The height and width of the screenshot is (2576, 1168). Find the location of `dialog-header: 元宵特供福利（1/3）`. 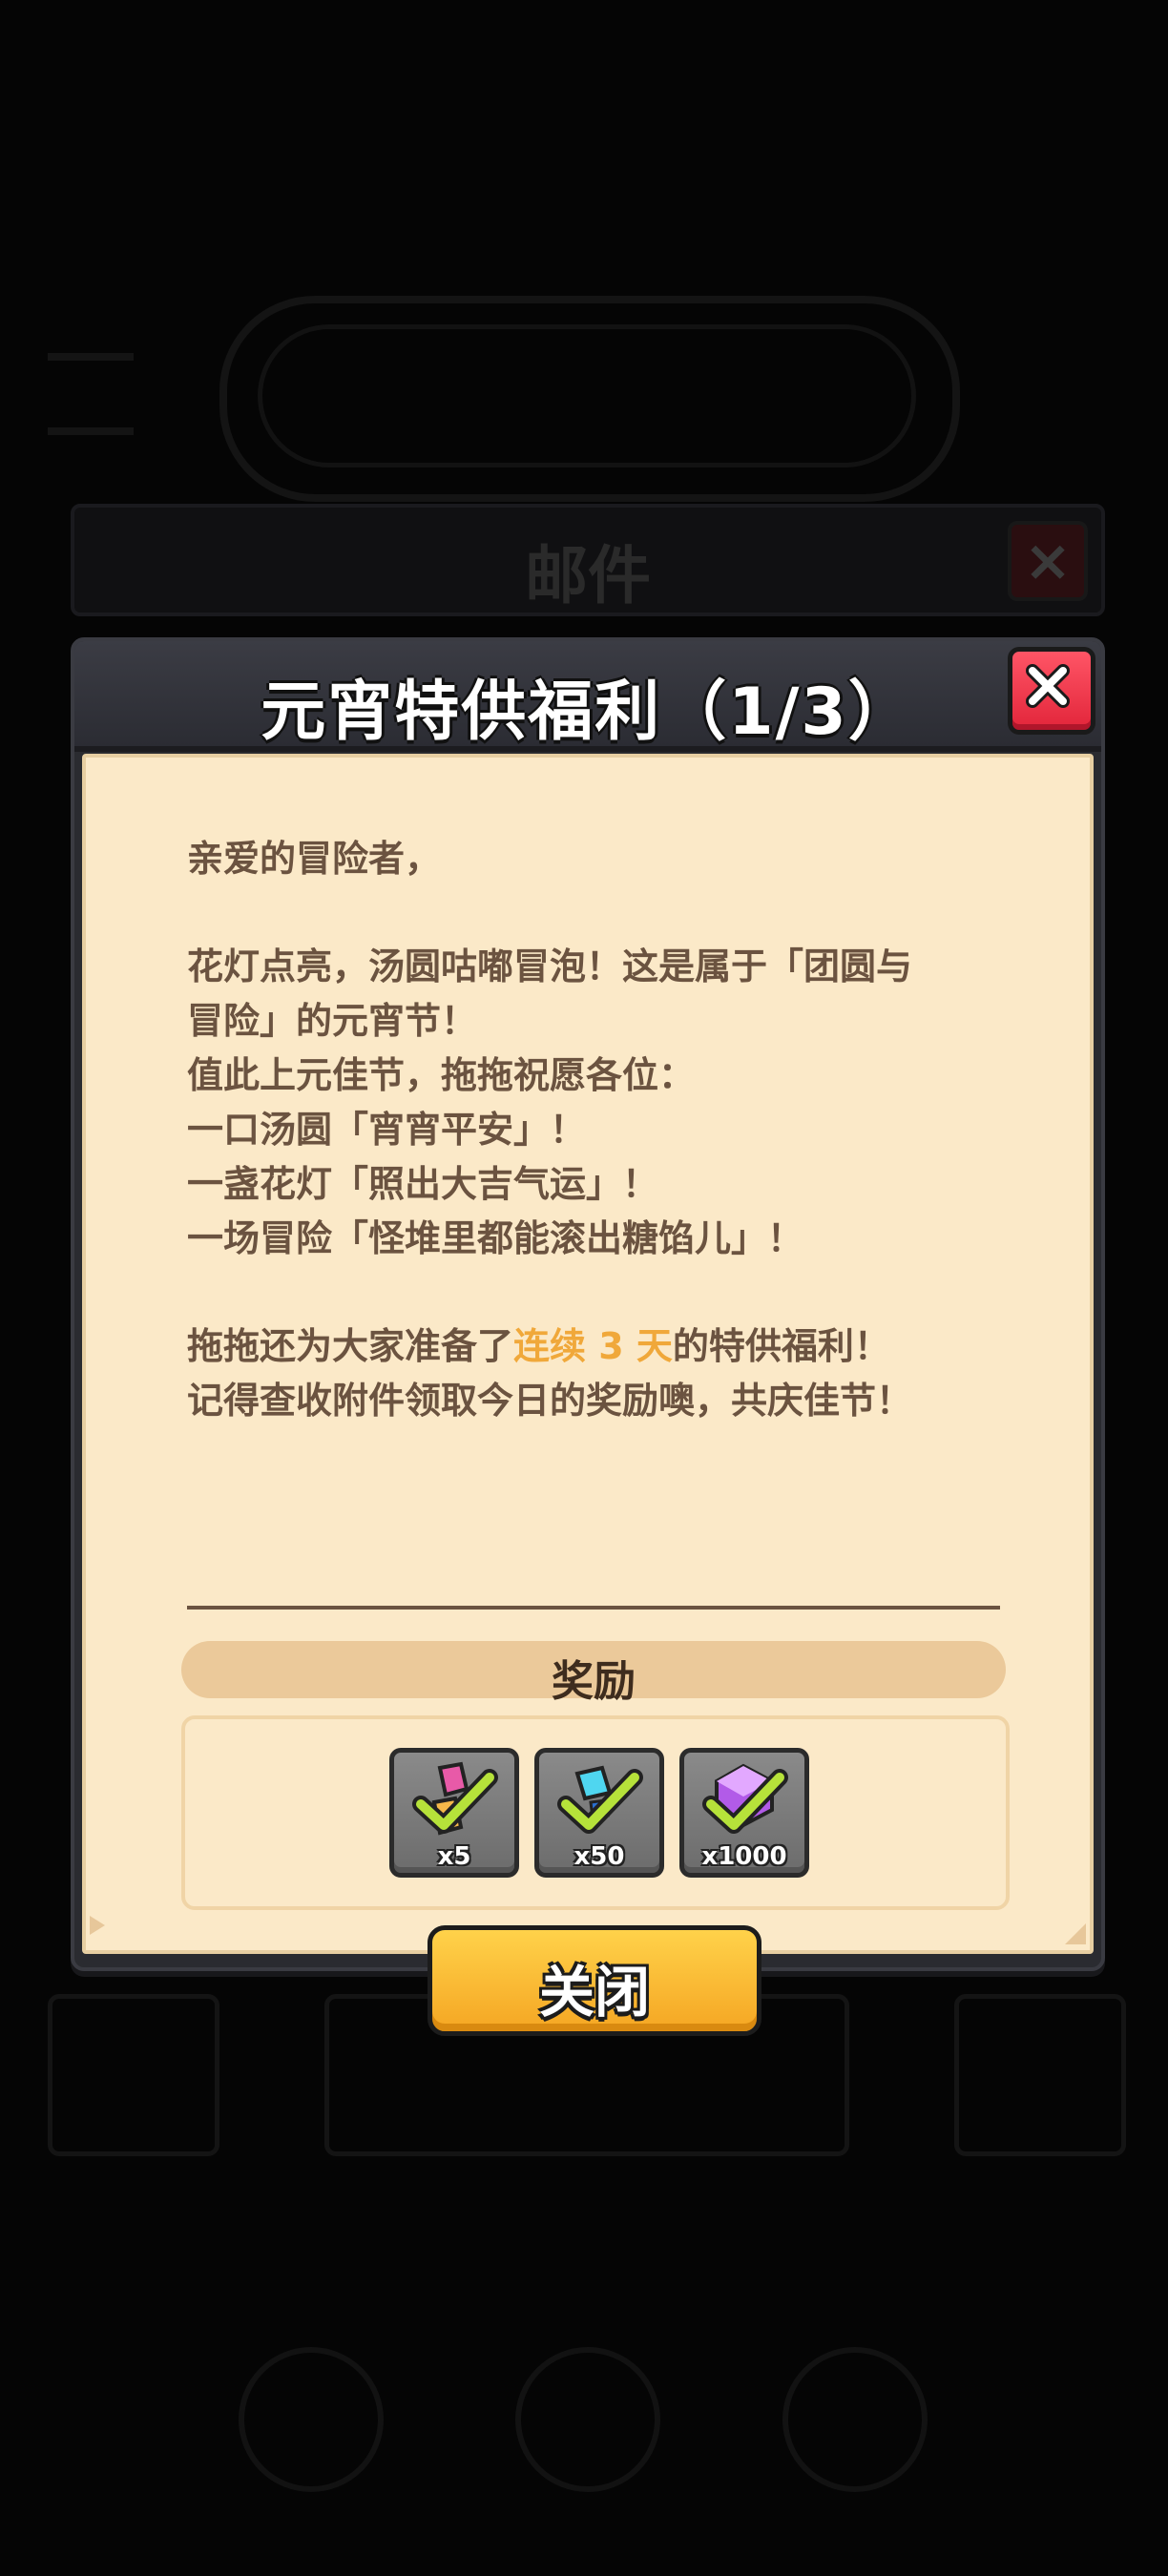

dialog-header: 元宵特供福利（1/3） is located at coordinates (587, 696).